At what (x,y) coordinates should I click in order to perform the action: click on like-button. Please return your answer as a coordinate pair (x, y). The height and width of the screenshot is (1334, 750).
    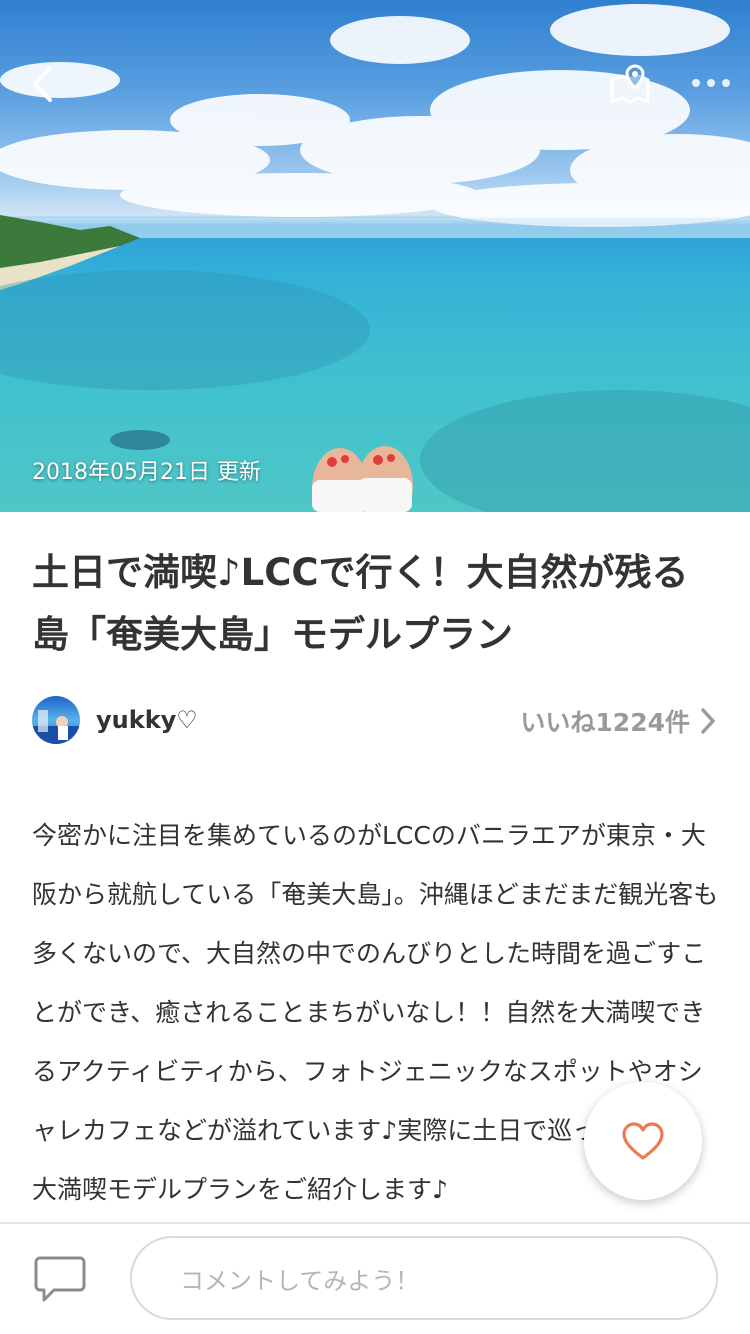
    Looking at the image, I should click on (643, 1141).